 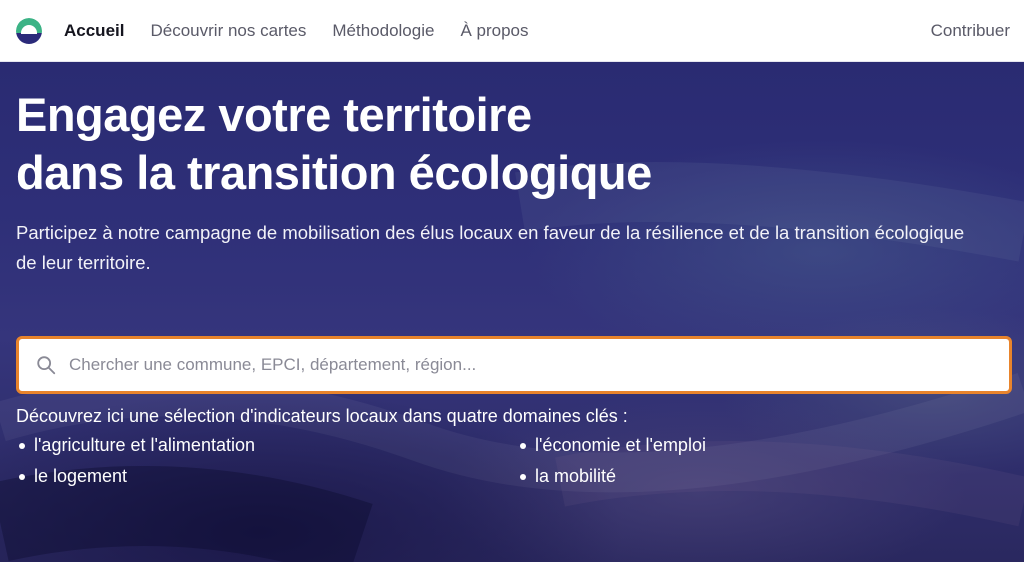 What do you see at coordinates (29, 30) in the screenshot?
I see `app-logo` at bounding box center [29, 30].